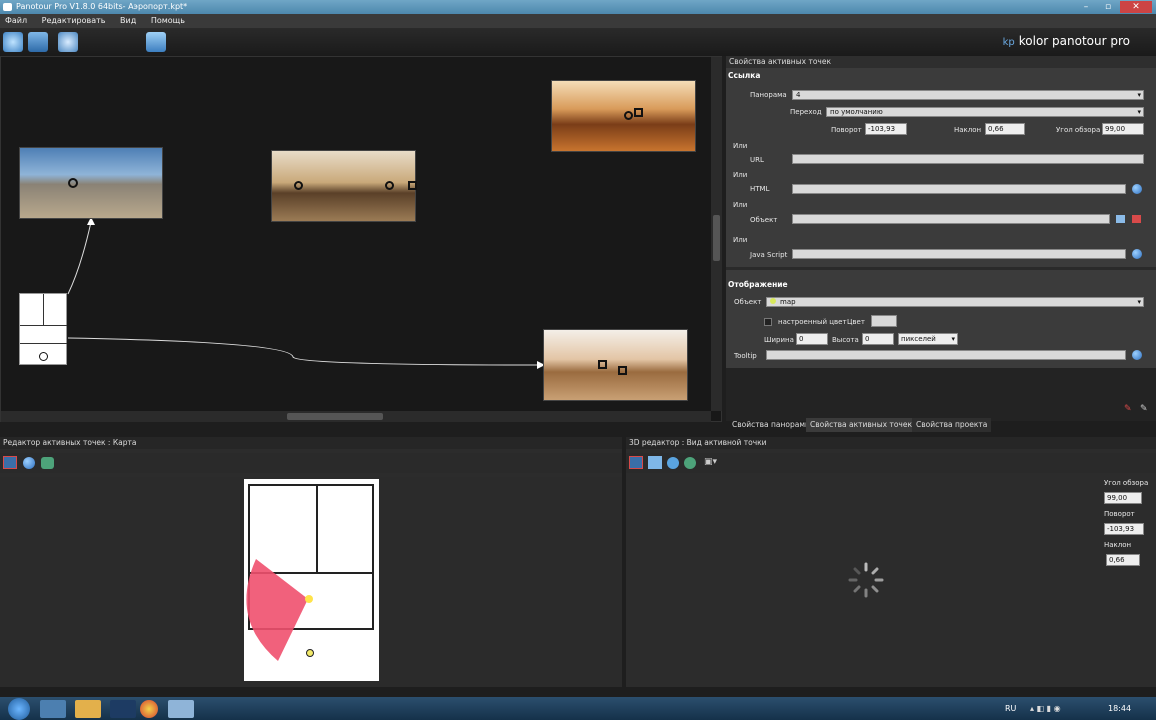  What do you see at coordinates (798, 95) in the screenshot?
I see `panorama-select-value: 4` at bounding box center [798, 95].